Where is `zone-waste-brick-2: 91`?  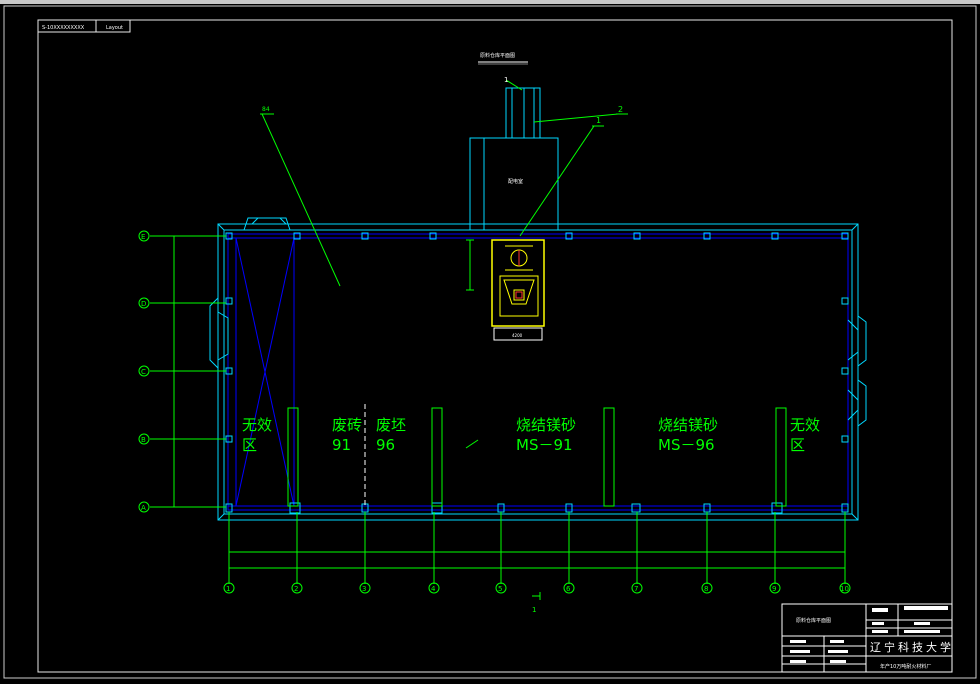
zone-waste-brick-2: 91 is located at coordinates (341, 445).